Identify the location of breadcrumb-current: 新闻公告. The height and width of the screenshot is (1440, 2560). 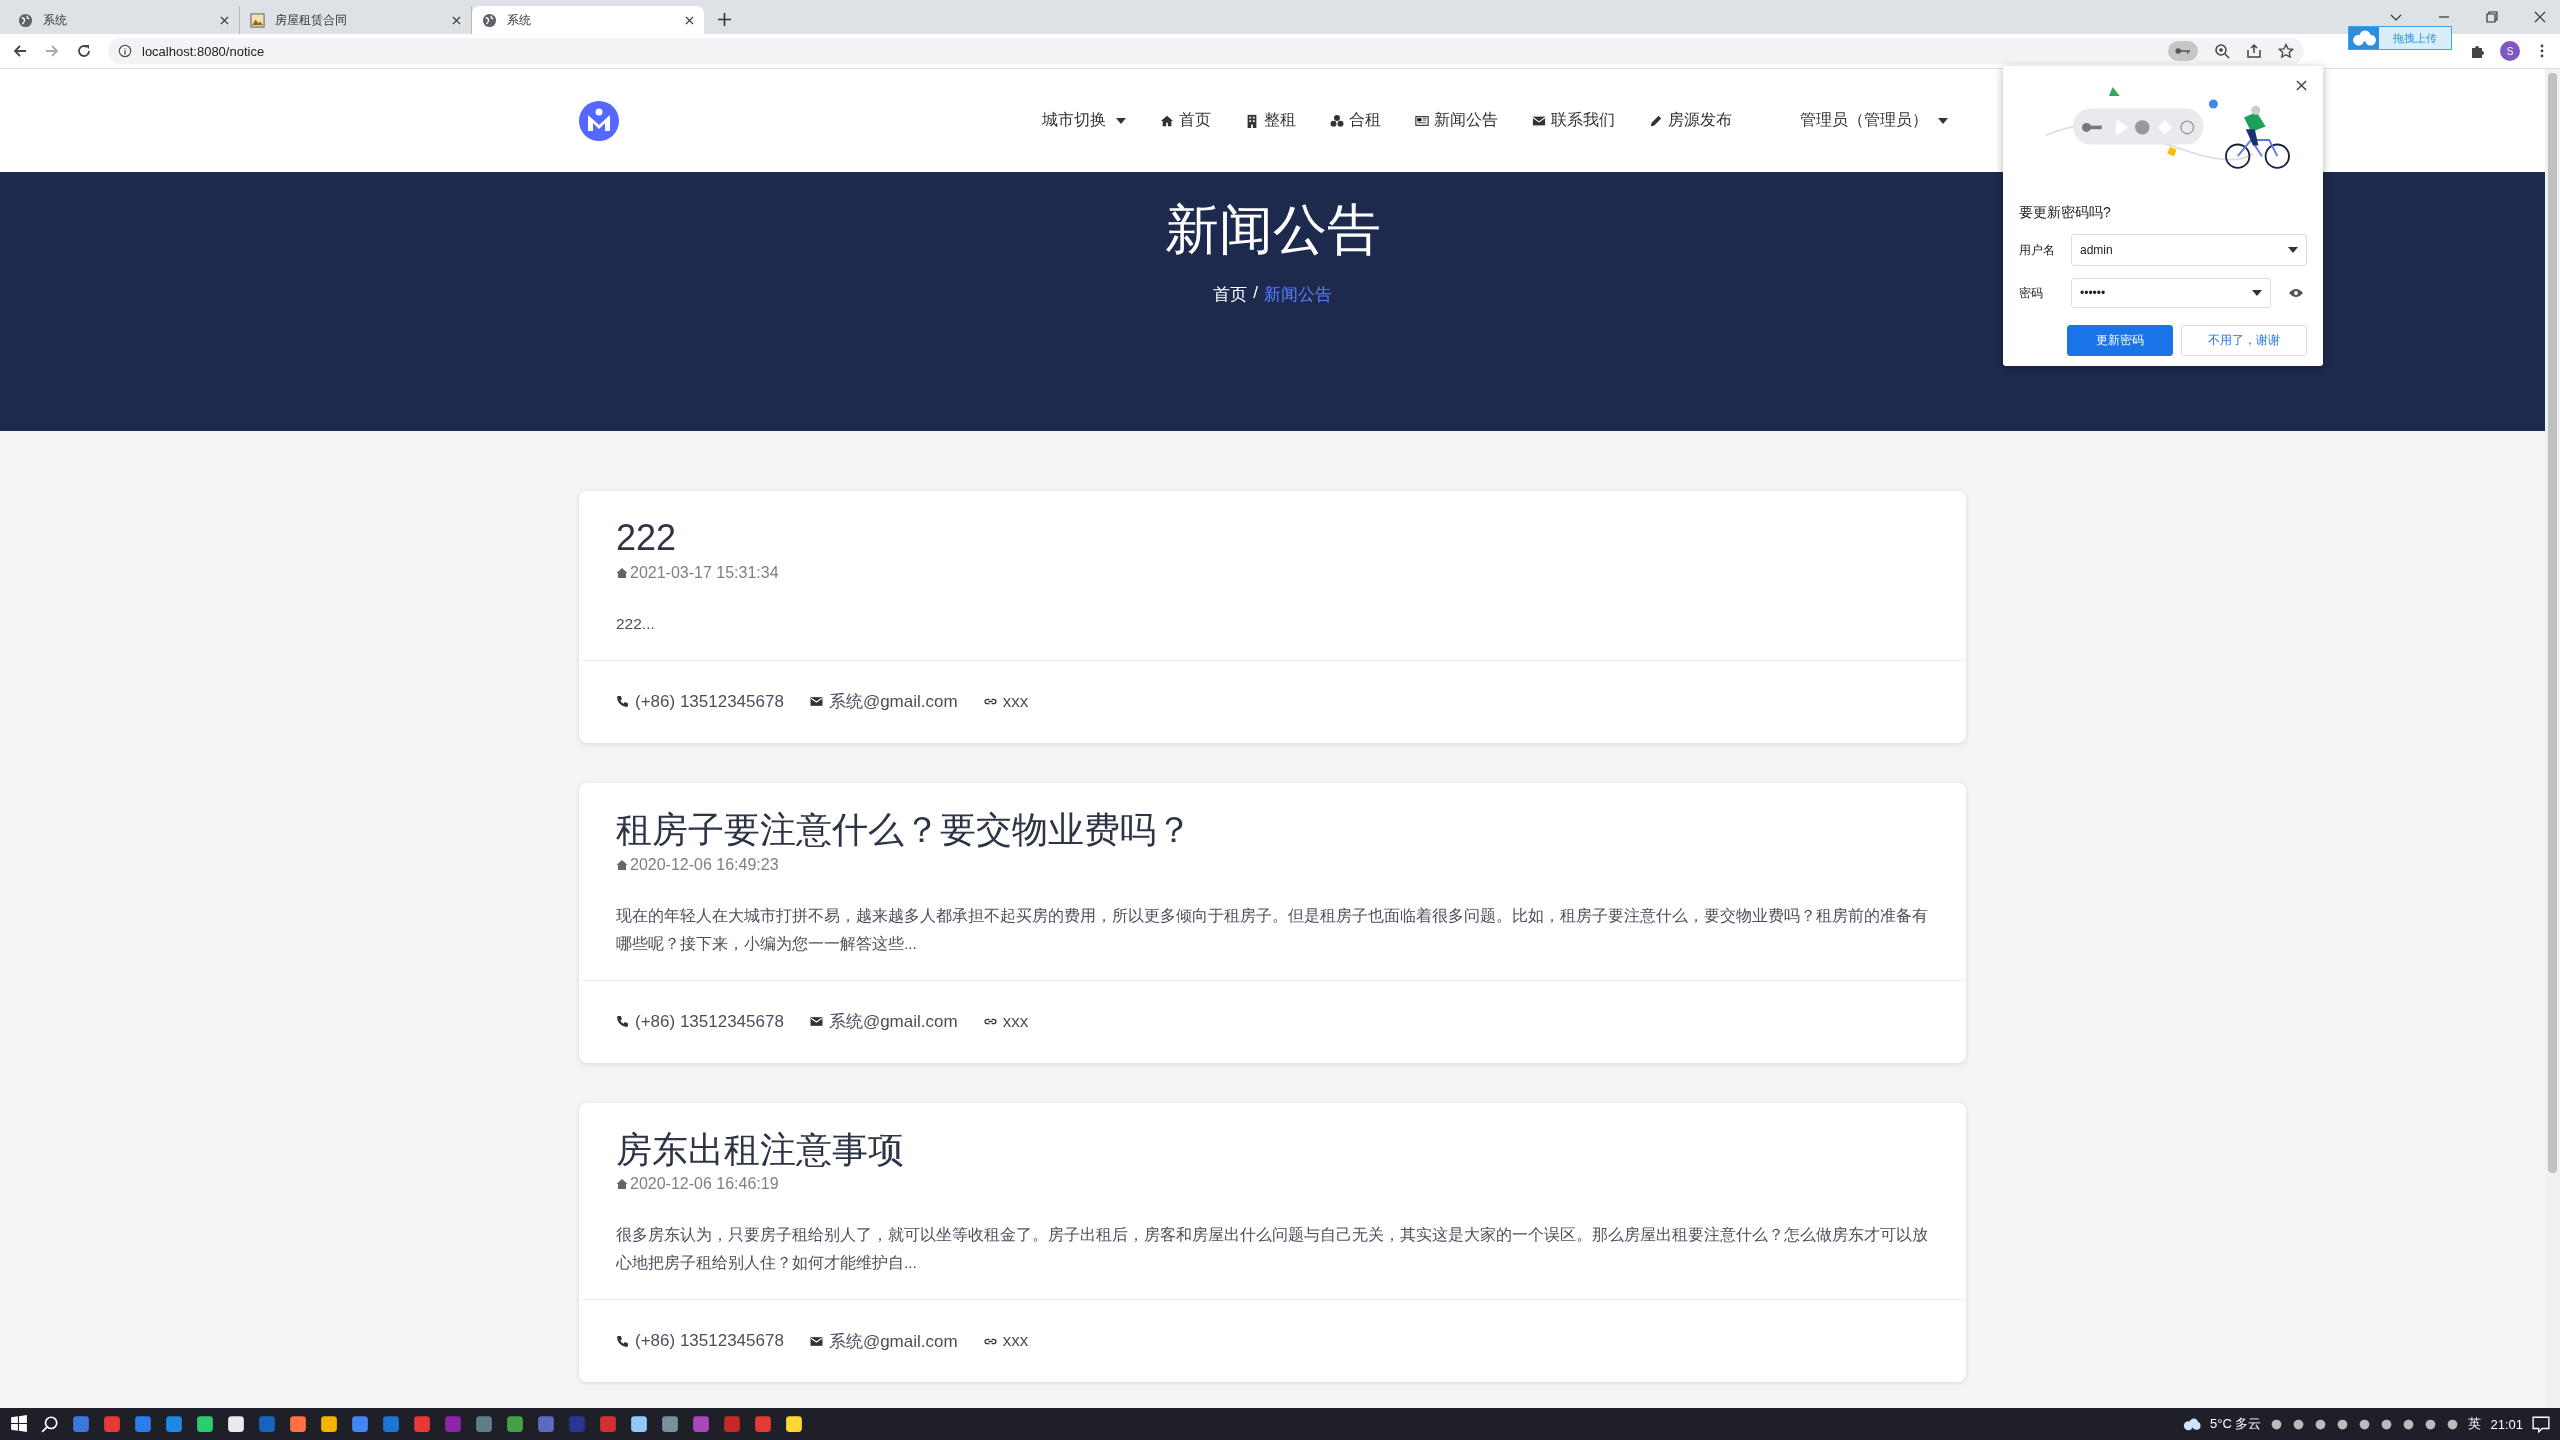
(1297, 295).